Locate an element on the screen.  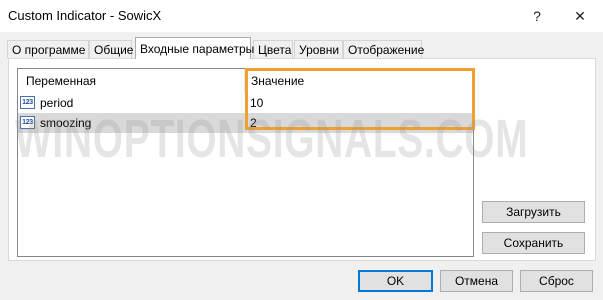
param-value: 2 is located at coordinates (253, 123).